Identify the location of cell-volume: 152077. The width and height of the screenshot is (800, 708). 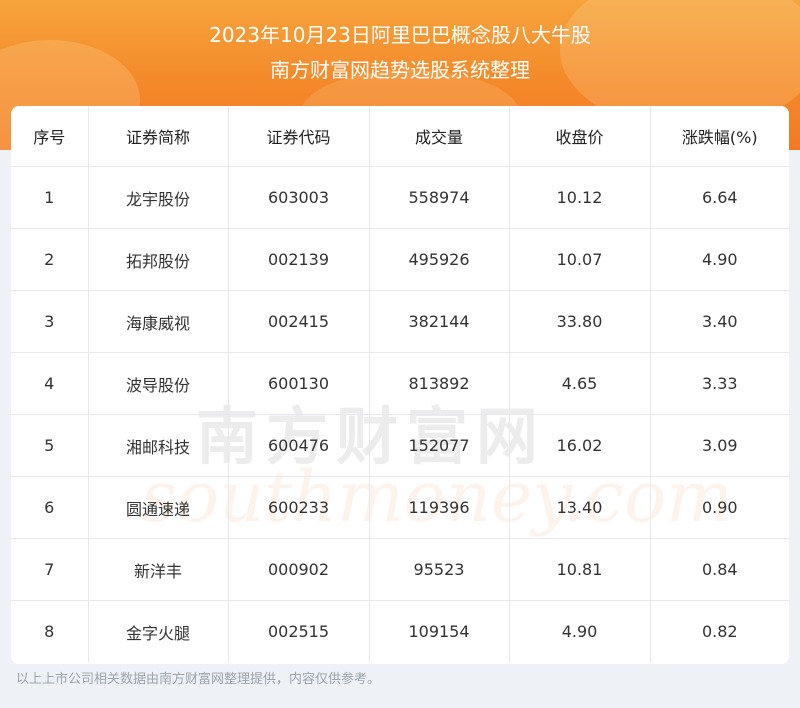
(439, 445).